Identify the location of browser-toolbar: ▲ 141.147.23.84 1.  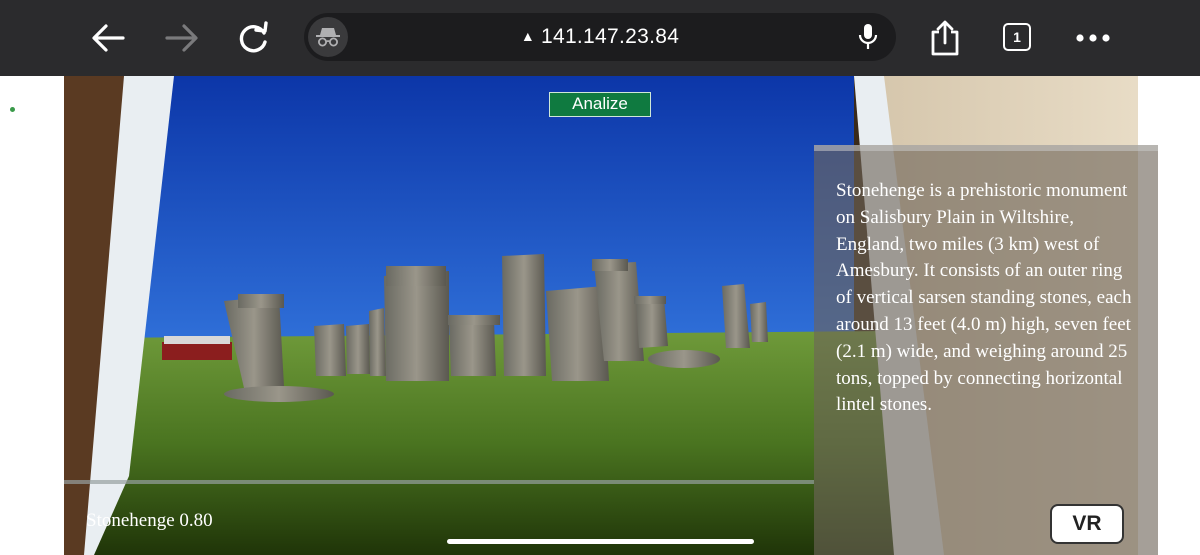
(600, 38).